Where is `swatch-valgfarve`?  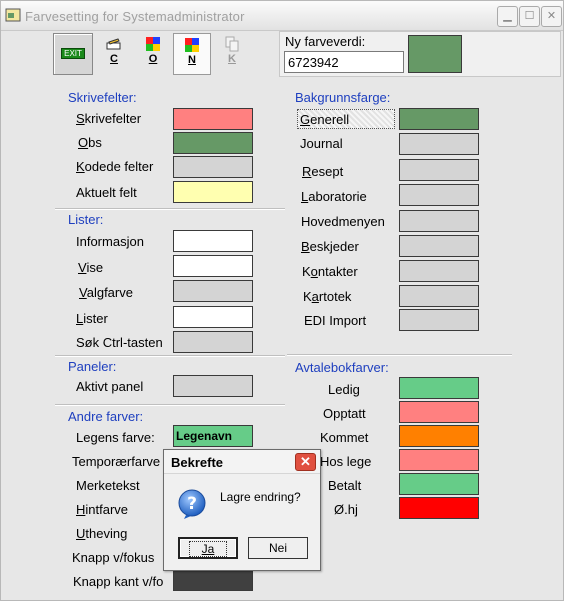 swatch-valgfarve is located at coordinates (213, 291).